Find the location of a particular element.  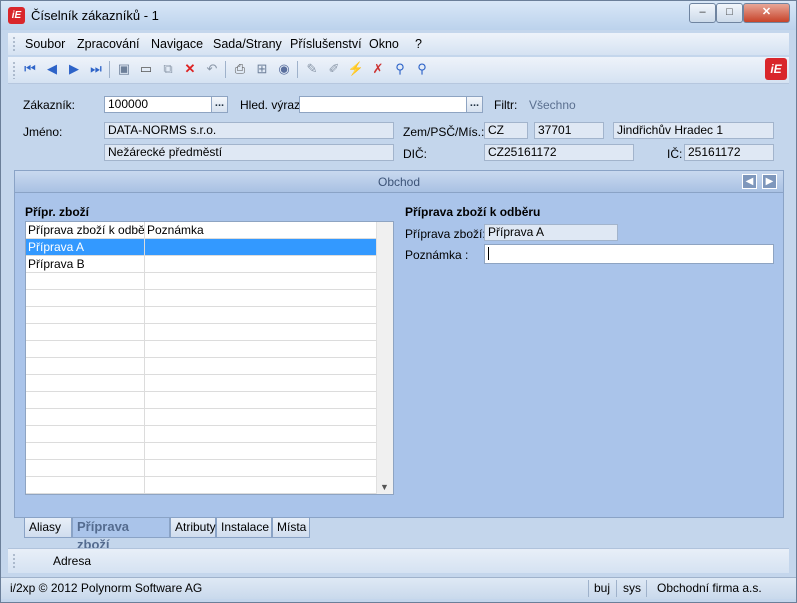

row-prep-cell: Příprava A is located at coordinates (85, 247).